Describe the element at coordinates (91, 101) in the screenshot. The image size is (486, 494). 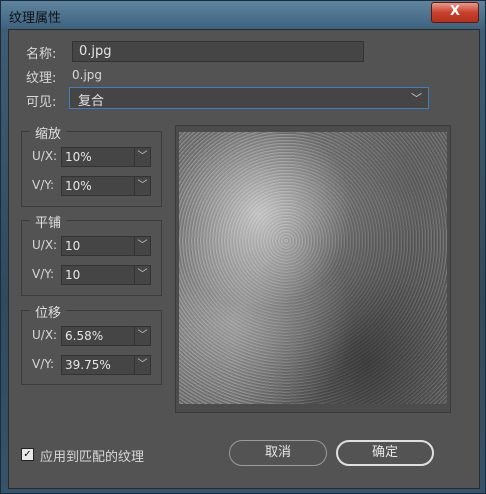
I see `visible-select-value: 复合` at that location.